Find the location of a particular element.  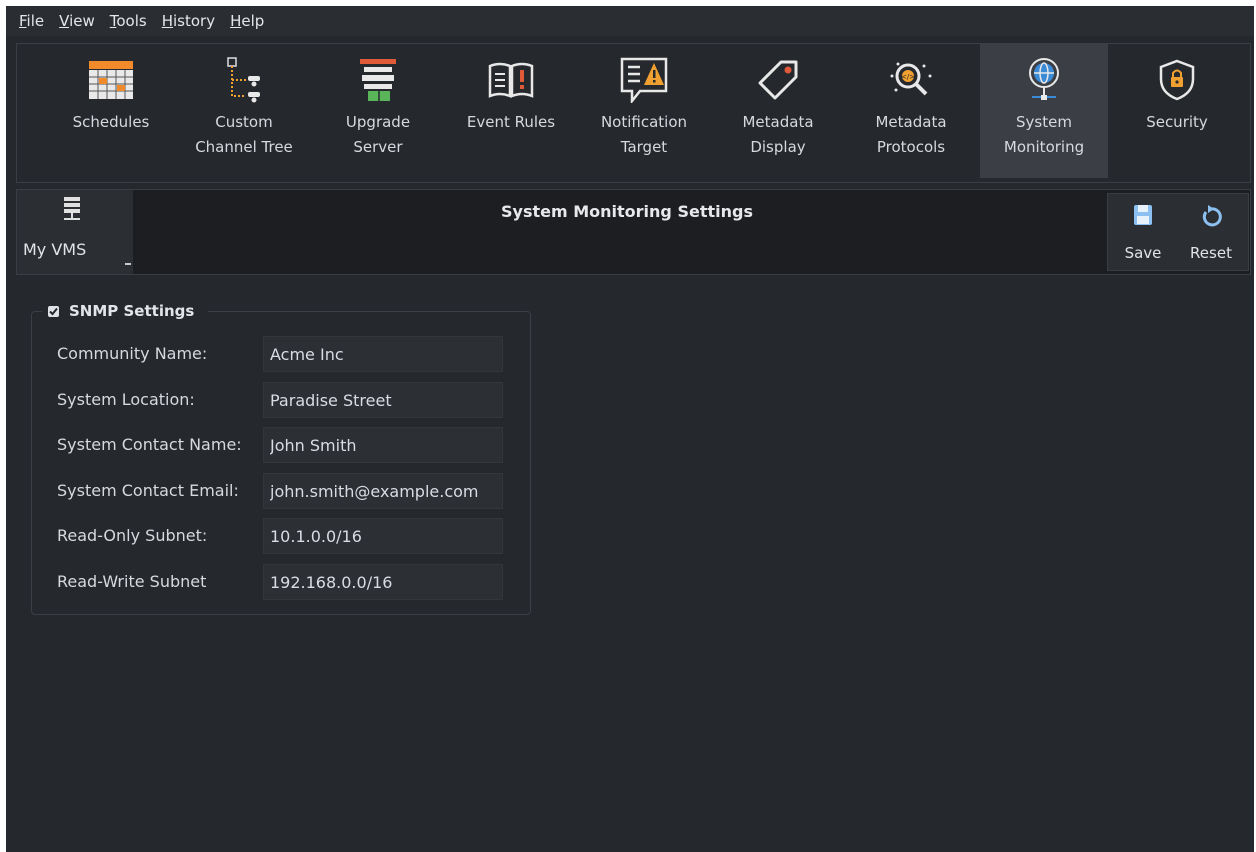

metadata-protocols-icon: </> is located at coordinates (911, 80).